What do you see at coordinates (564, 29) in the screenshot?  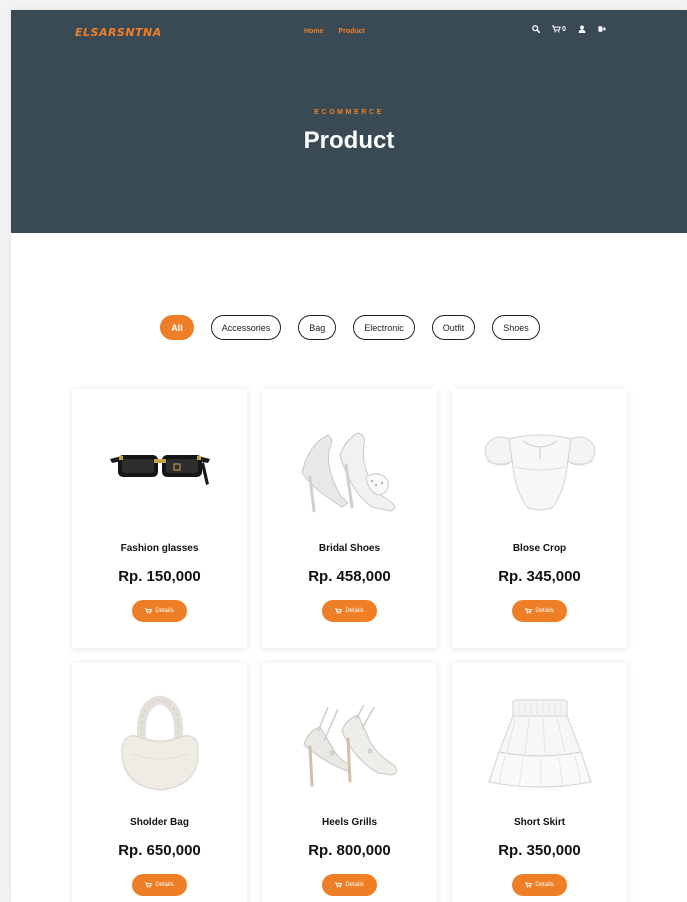 I see `cart-count: 0` at bounding box center [564, 29].